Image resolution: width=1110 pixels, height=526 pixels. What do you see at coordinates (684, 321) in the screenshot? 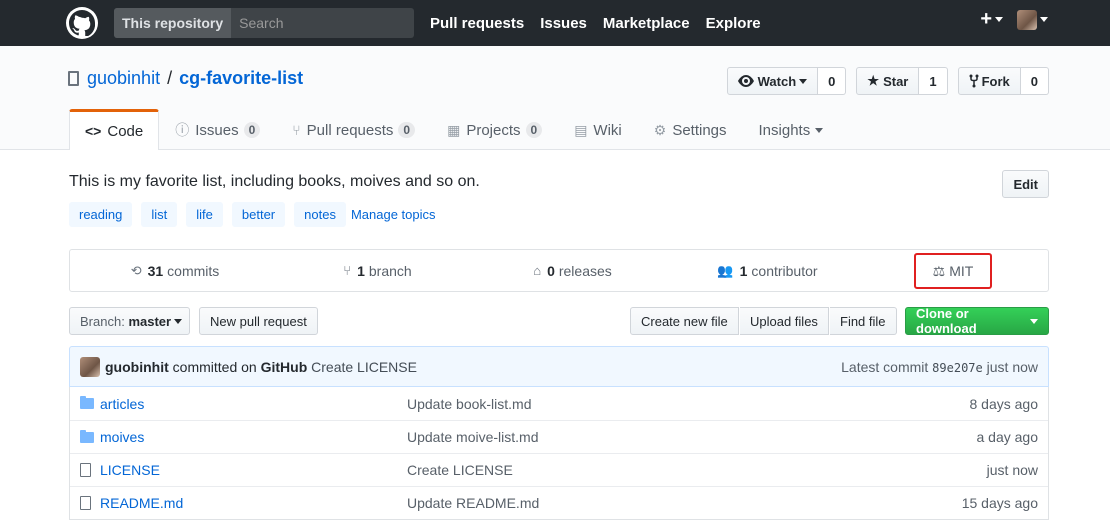
I see `create-new-file-button: Create new file` at bounding box center [684, 321].